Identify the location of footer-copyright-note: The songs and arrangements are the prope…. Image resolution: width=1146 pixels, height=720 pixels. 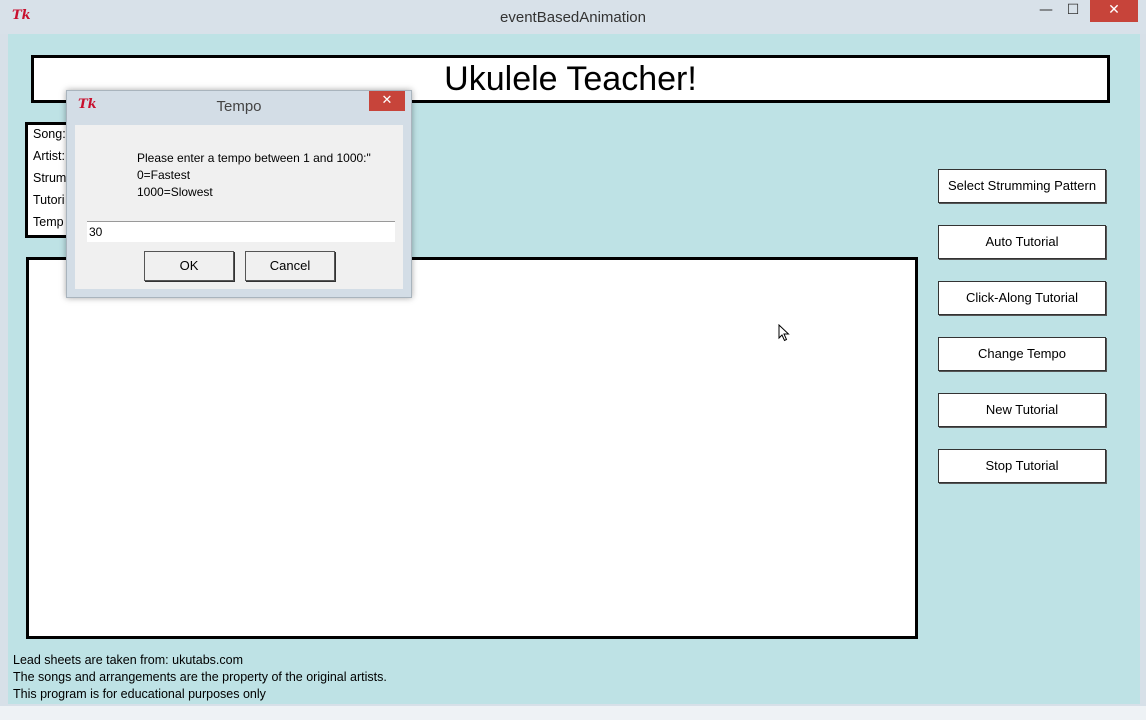
(200, 677).